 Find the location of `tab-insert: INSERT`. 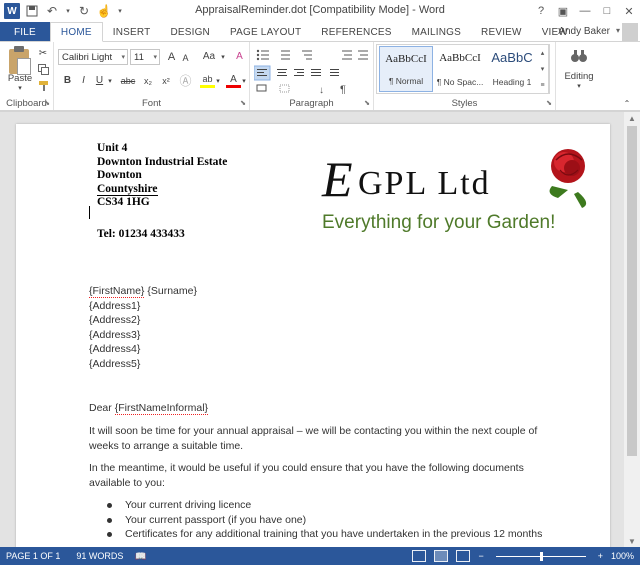

tab-insert: INSERT is located at coordinates (132, 32).